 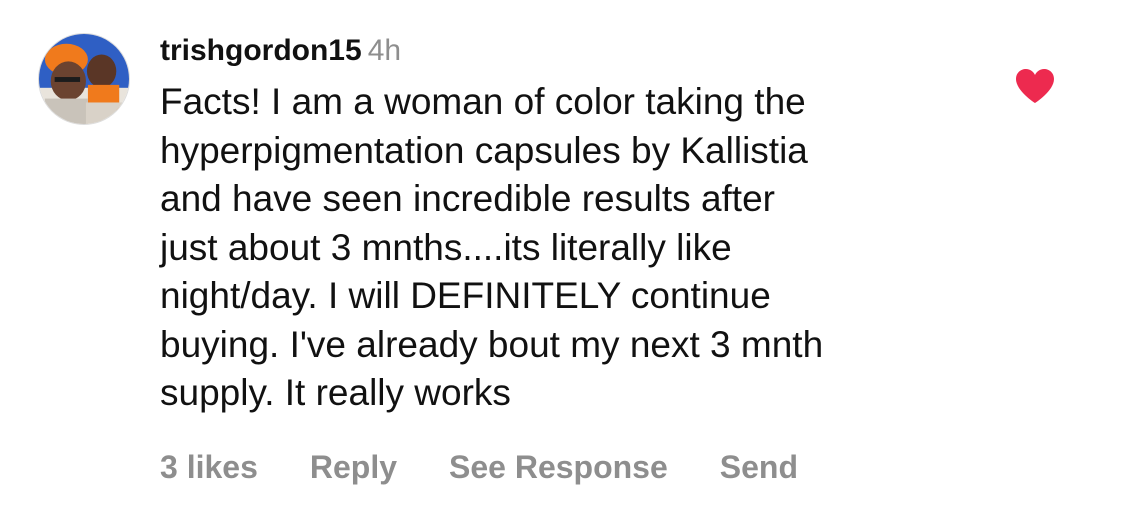 I want to click on comment-text-line: just about 3 mnths....its literally like, so click(x=446, y=247).